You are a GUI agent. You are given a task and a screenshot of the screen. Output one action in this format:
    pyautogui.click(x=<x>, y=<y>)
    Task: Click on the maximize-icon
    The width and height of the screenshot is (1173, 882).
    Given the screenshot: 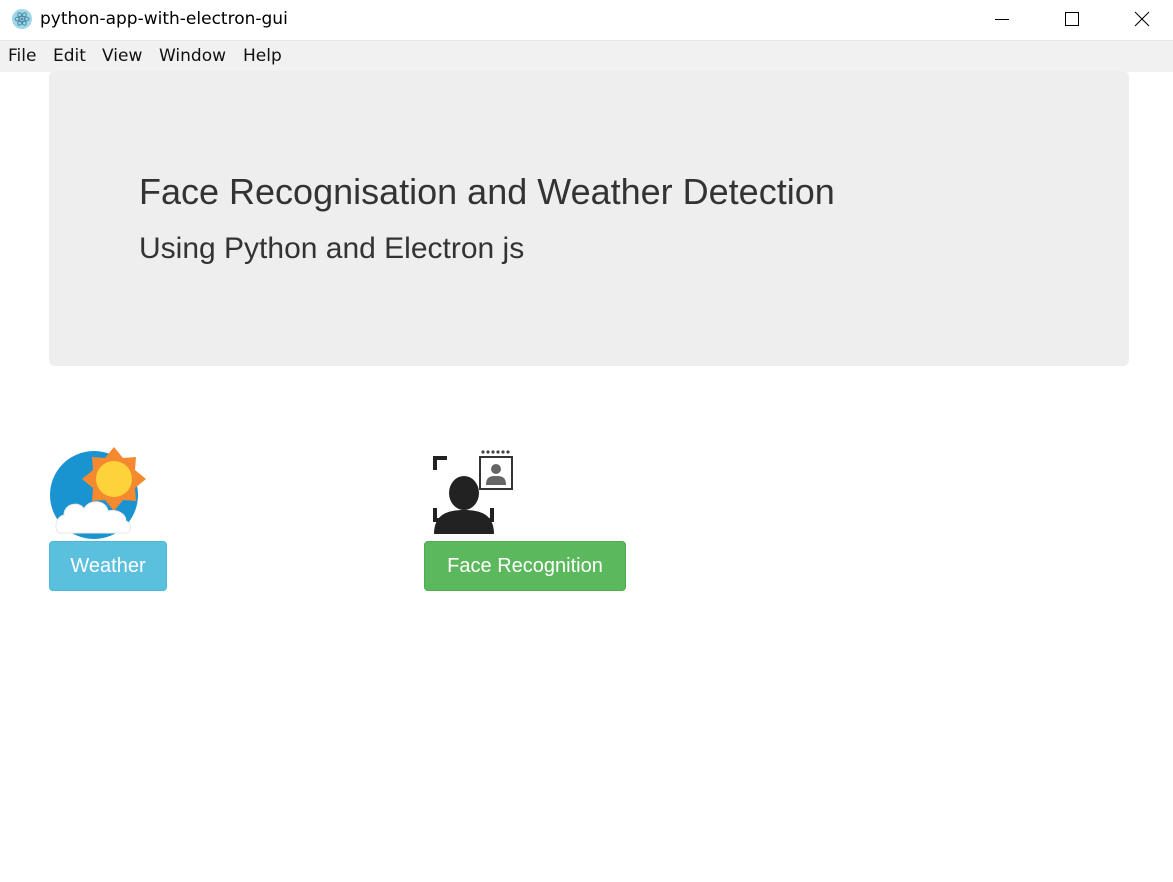 What is the action you would take?
    pyautogui.click(x=1072, y=19)
    